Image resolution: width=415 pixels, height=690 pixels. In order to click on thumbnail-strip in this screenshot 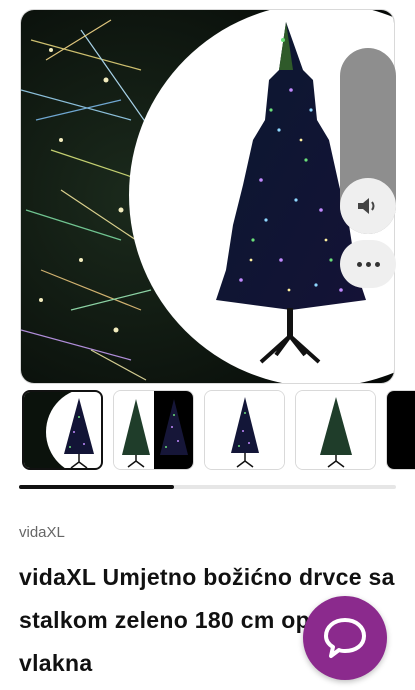, I will do `click(218, 430)`.